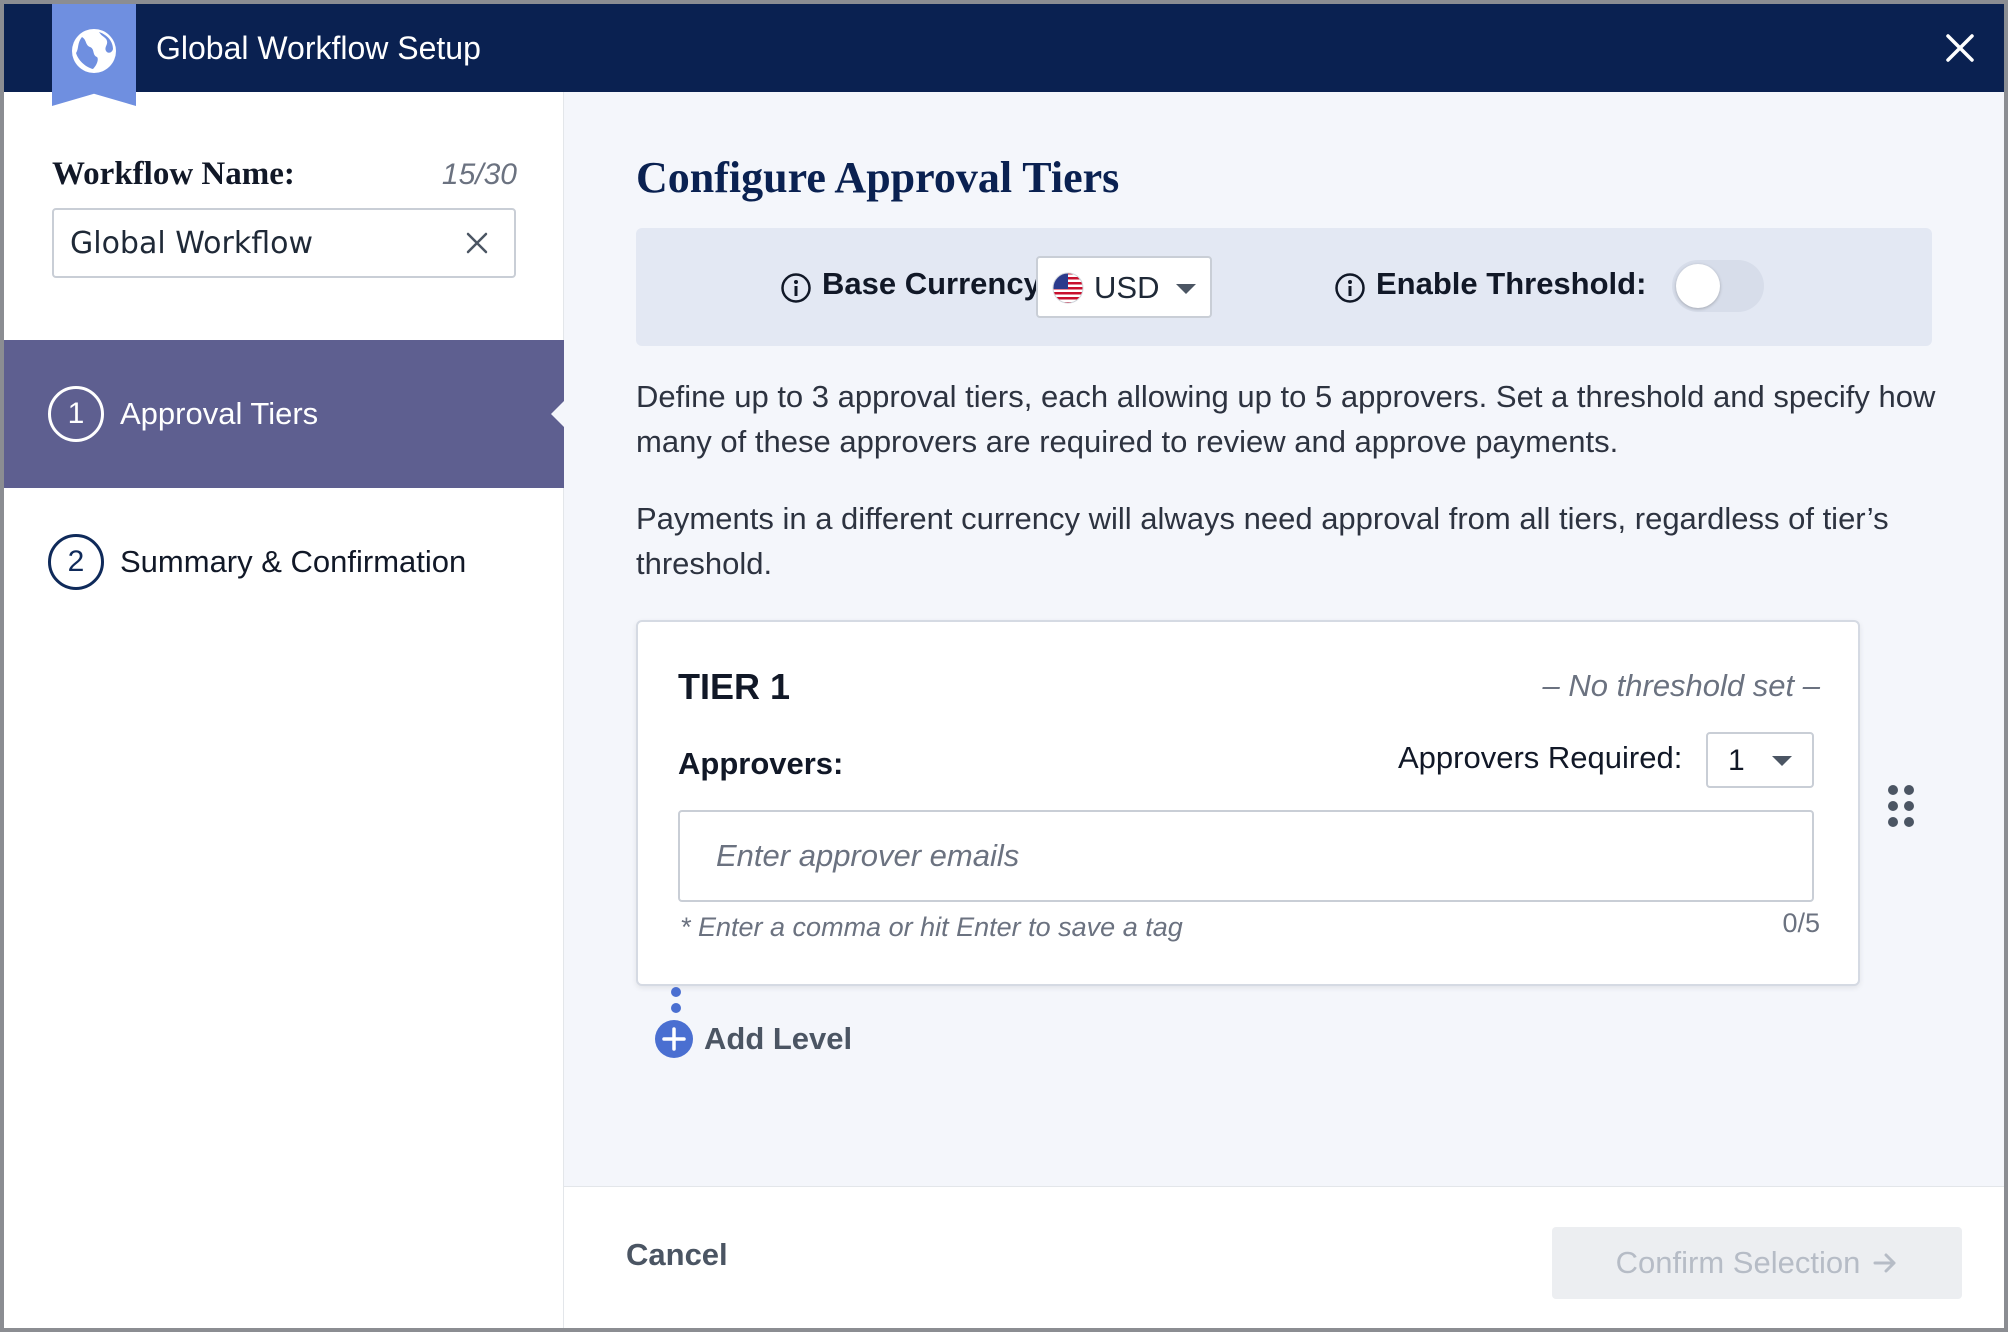 The image size is (2008, 1332). I want to click on approvers-required-value: 1, so click(1736, 760).